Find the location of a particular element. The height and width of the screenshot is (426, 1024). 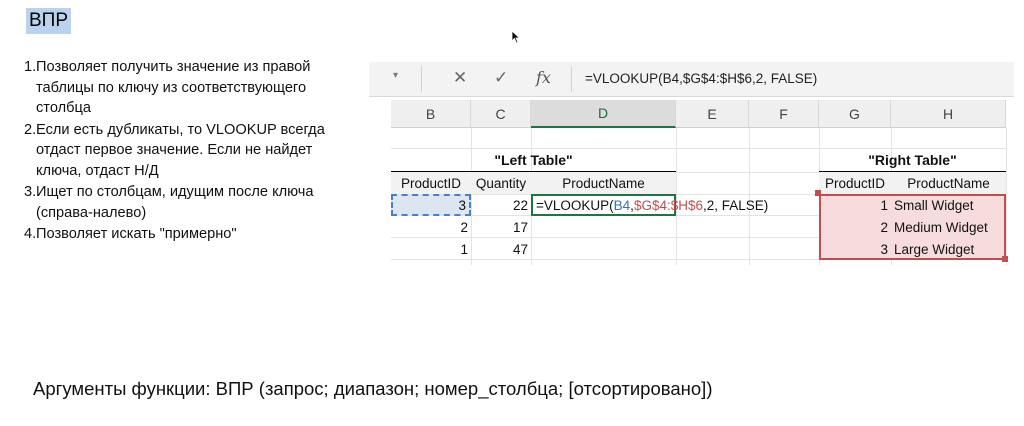

cell-h4: Small Widget is located at coordinates (948, 205).